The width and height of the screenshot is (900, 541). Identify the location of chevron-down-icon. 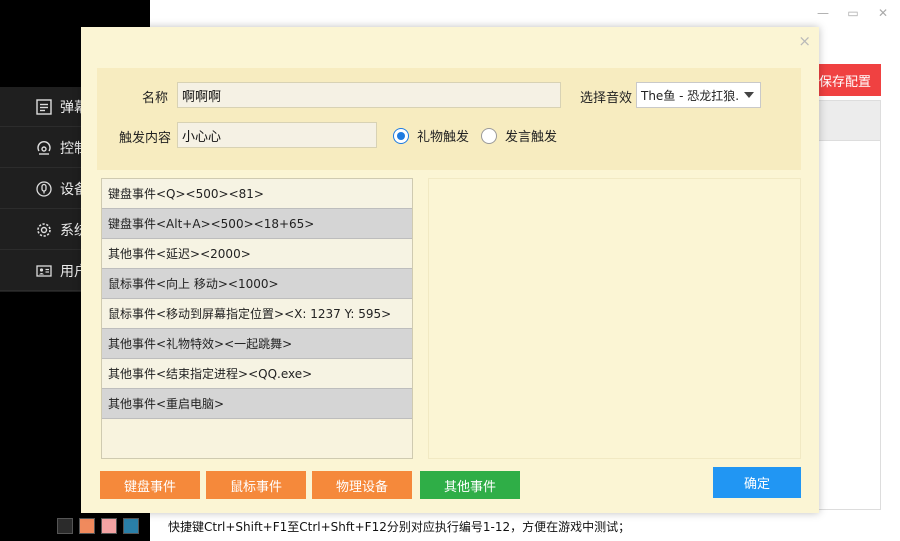
(749, 95).